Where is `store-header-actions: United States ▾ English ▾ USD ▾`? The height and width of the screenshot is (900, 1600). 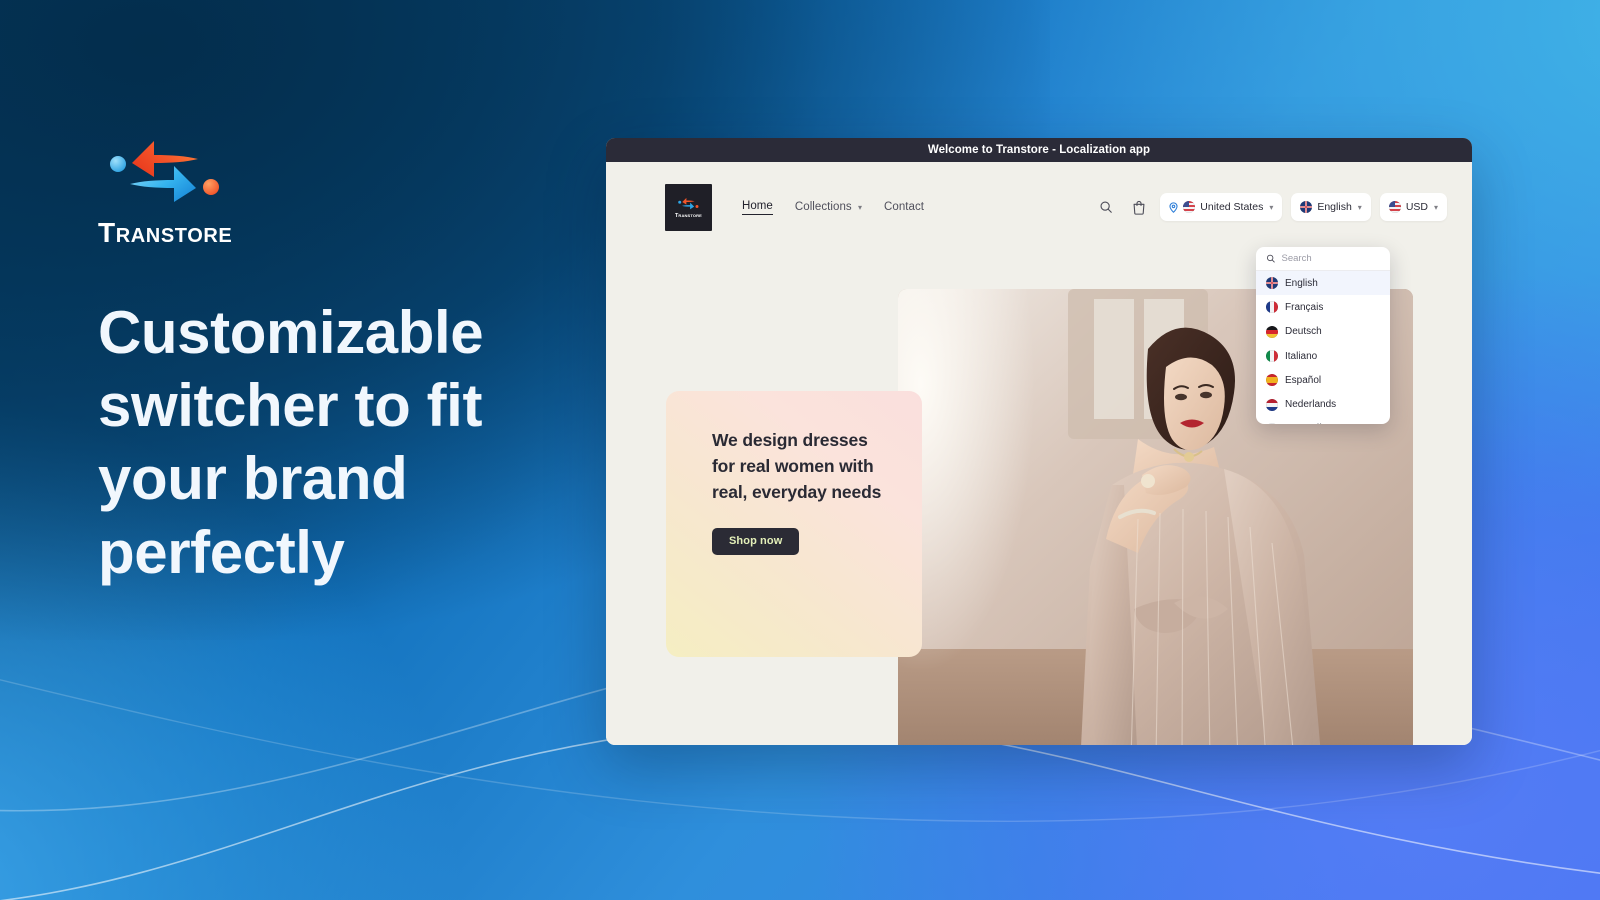
store-header-actions: United States ▾ English ▾ USD ▾ is located at coordinates (1270, 207).